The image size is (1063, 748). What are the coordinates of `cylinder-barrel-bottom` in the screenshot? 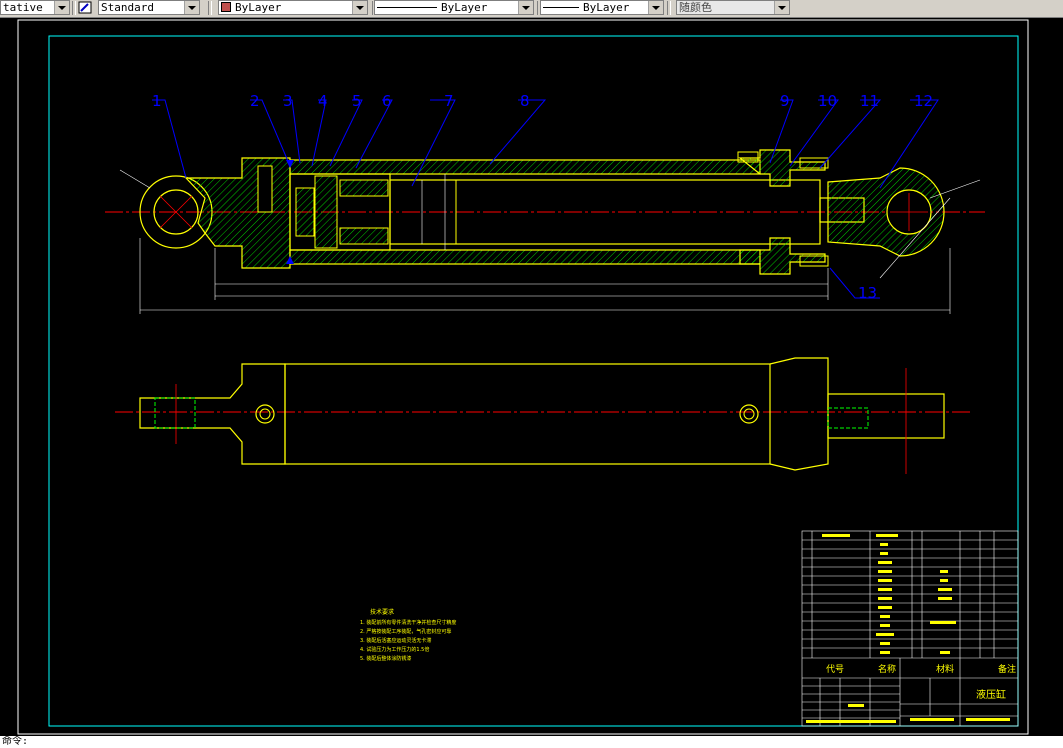 It's located at (525, 257).